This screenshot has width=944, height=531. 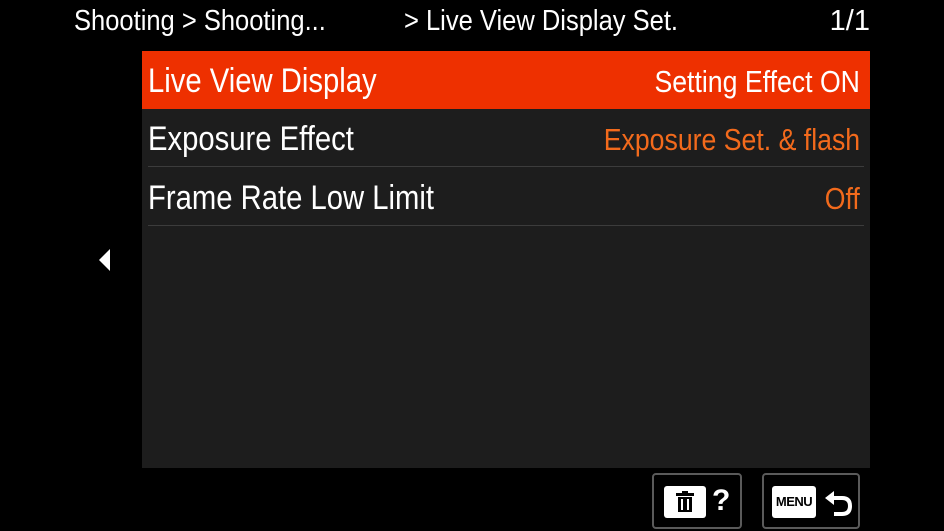 I want to click on menu-item-frame-rate-low-limit: Frame Rate Low Limit Off, so click(x=506, y=197).